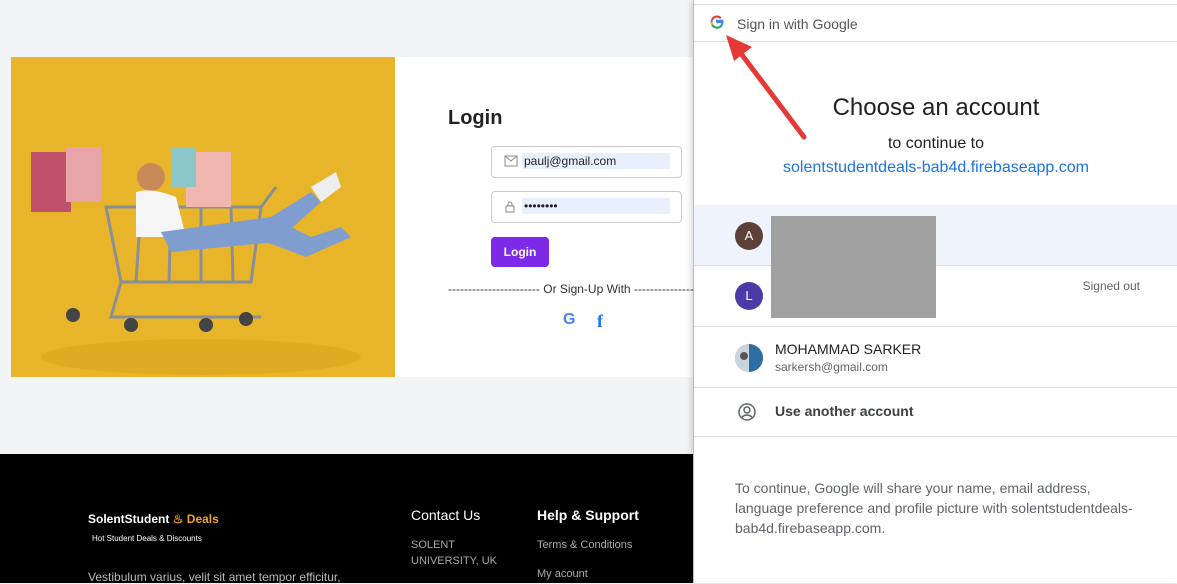 This screenshot has width=1177, height=584. I want to click on flame-icon: ♨, so click(178, 519).